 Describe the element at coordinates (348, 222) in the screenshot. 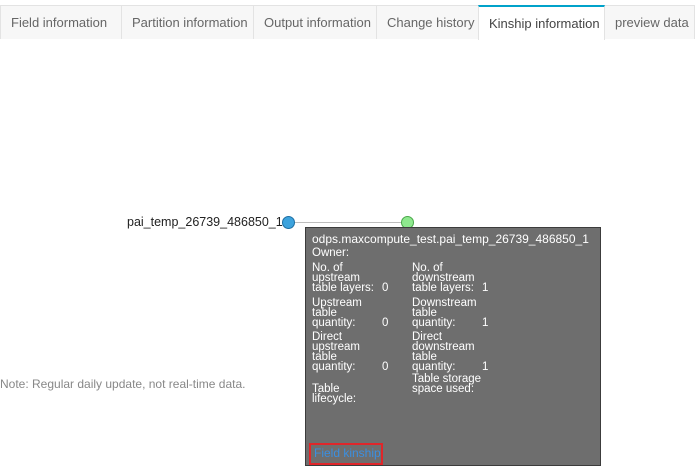

I see `lineage-edge` at that location.